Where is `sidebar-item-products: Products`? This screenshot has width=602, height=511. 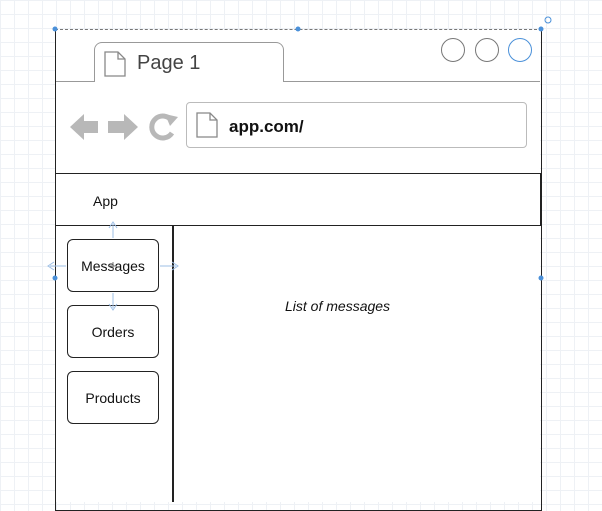 sidebar-item-products: Products is located at coordinates (113, 397).